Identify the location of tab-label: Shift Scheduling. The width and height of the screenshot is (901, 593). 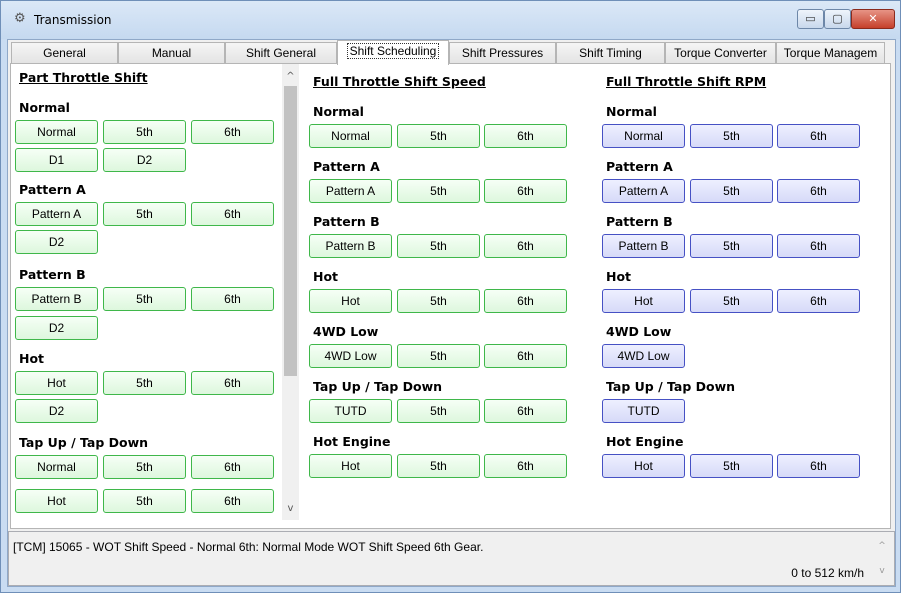
(393, 51).